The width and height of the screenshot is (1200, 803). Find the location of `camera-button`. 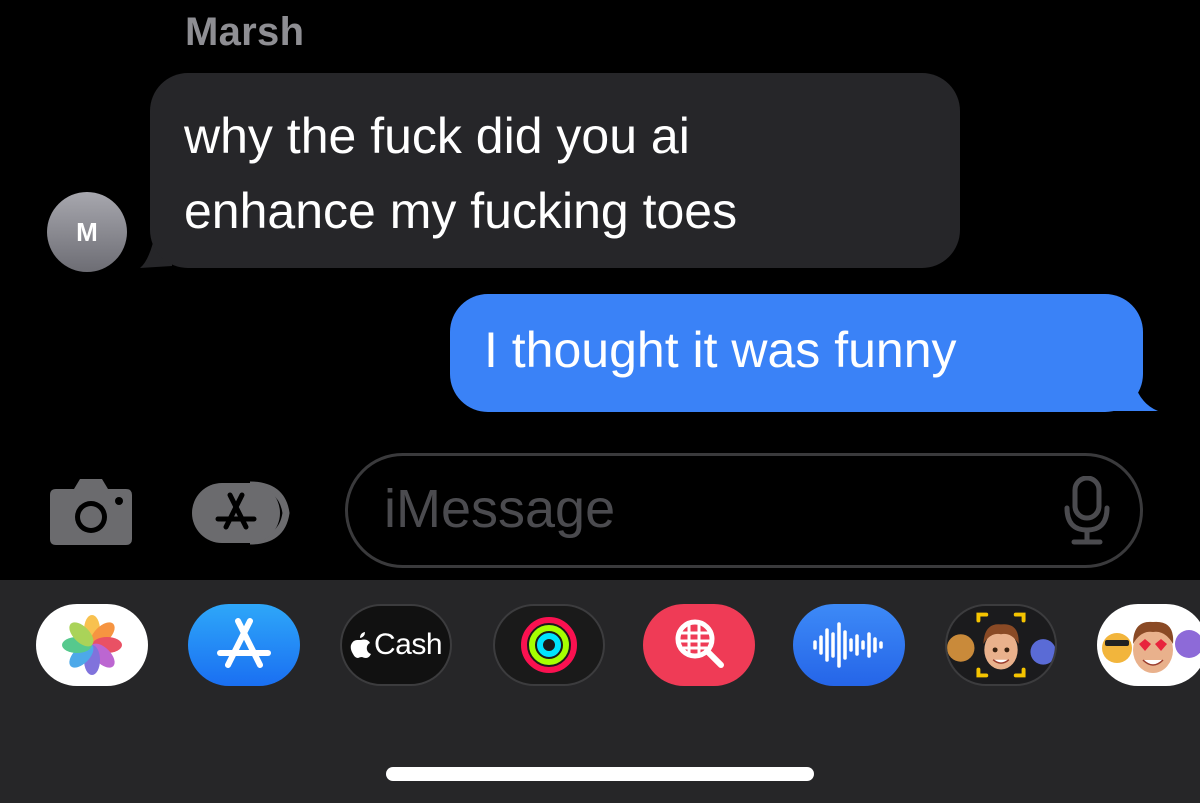

camera-button is located at coordinates (91, 510).